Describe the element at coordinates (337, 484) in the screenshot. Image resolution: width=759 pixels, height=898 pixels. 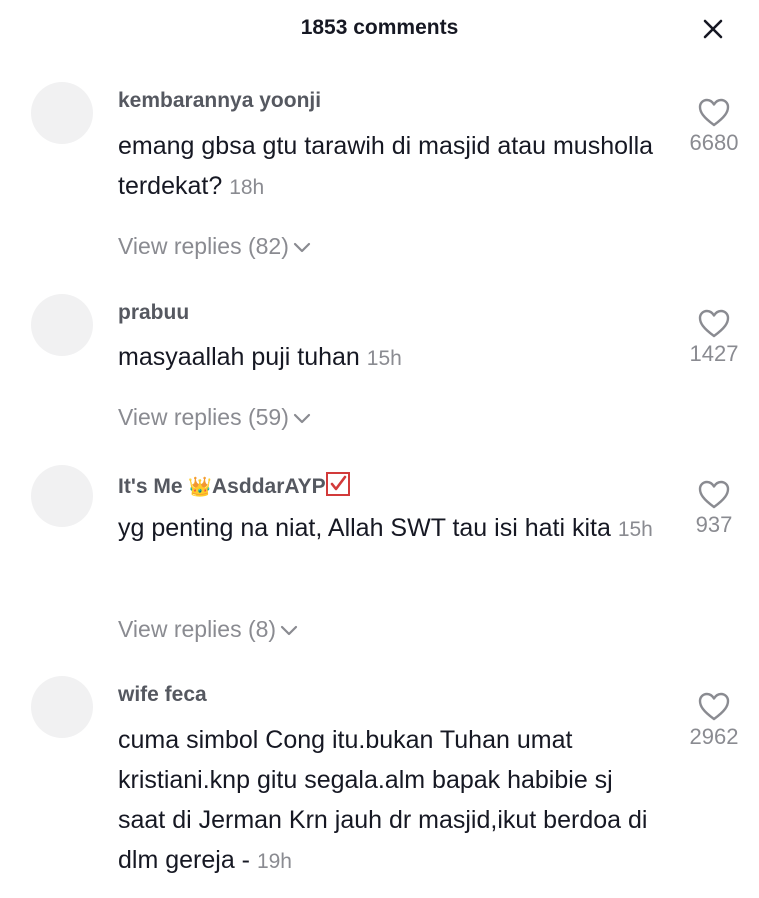
I see `check-mark-icon` at that location.